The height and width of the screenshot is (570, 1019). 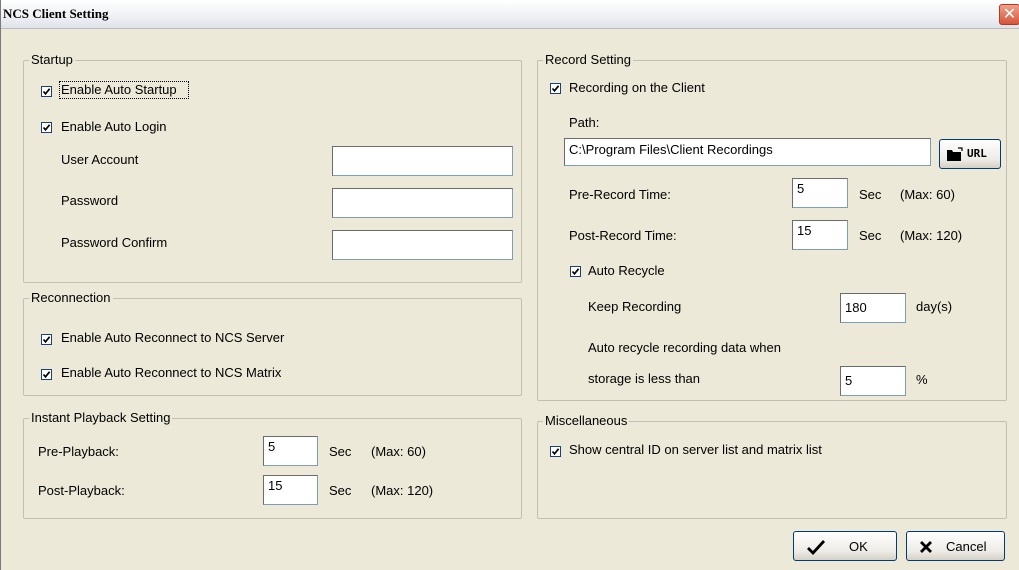 I want to click on pre-playback-max: (Max: 60), so click(x=398, y=451).